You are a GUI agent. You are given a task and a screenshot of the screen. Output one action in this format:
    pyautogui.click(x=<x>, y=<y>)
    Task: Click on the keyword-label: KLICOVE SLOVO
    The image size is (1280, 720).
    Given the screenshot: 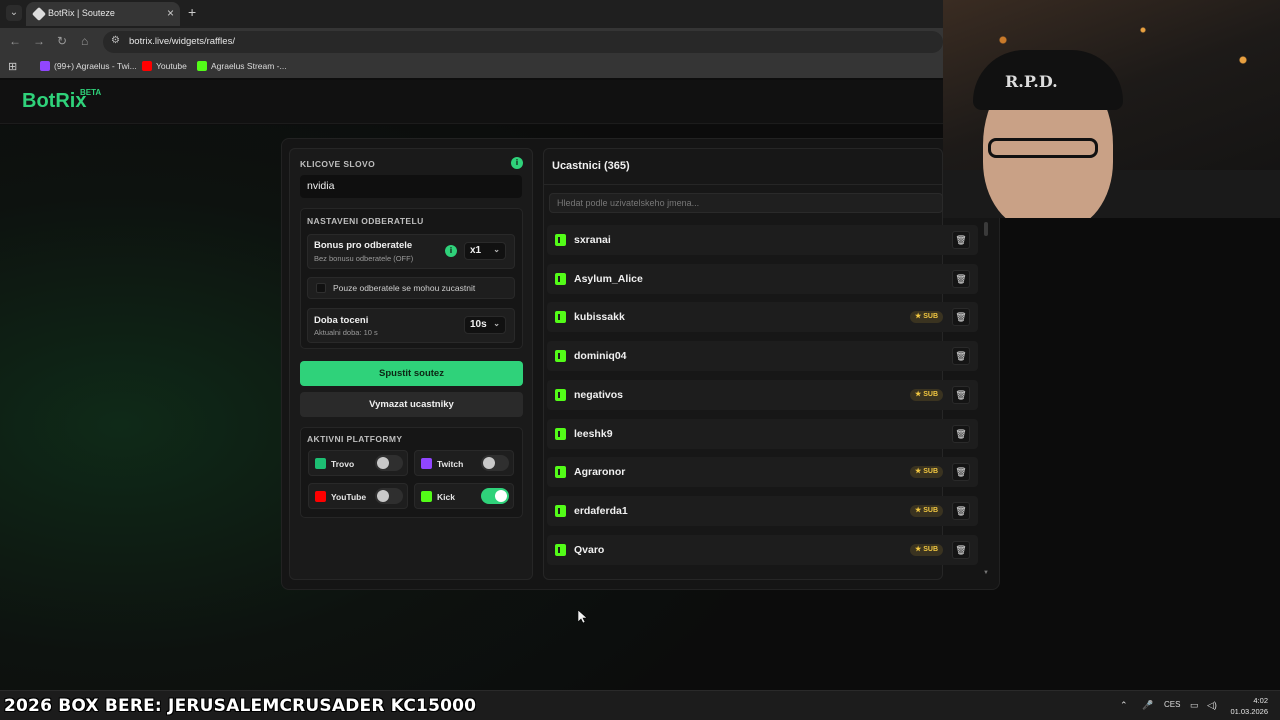 What is the action you would take?
    pyautogui.click(x=338, y=164)
    